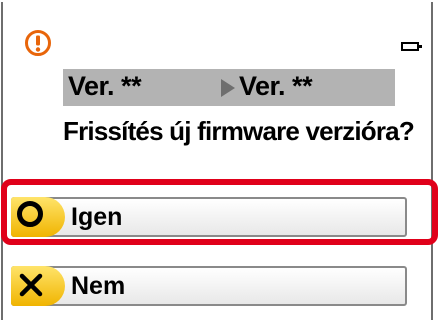 The height and width of the screenshot is (322, 438). Describe the element at coordinates (38, 43) in the screenshot. I see `warning-icon` at that location.